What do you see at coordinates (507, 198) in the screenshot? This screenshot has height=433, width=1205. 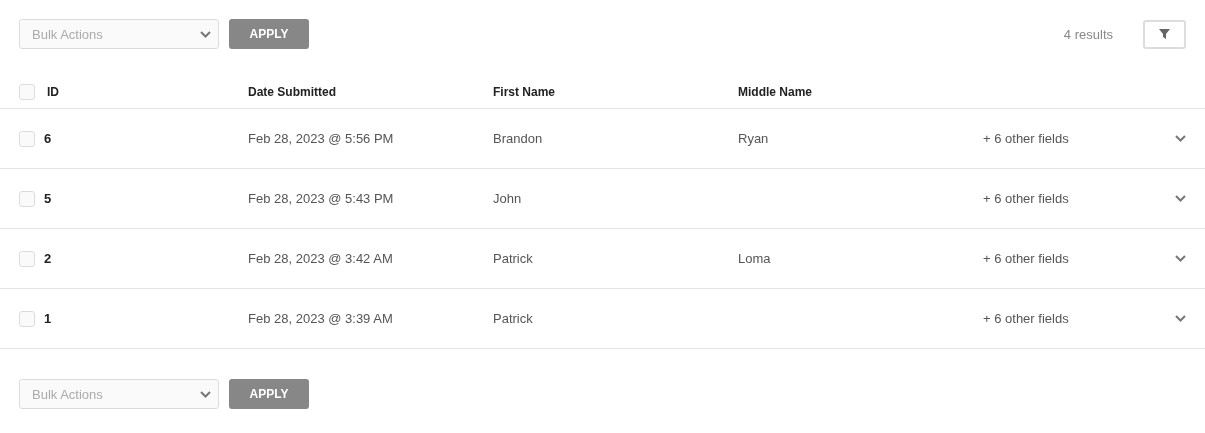 I see `first-name-cell: John` at bounding box center [507, 198].